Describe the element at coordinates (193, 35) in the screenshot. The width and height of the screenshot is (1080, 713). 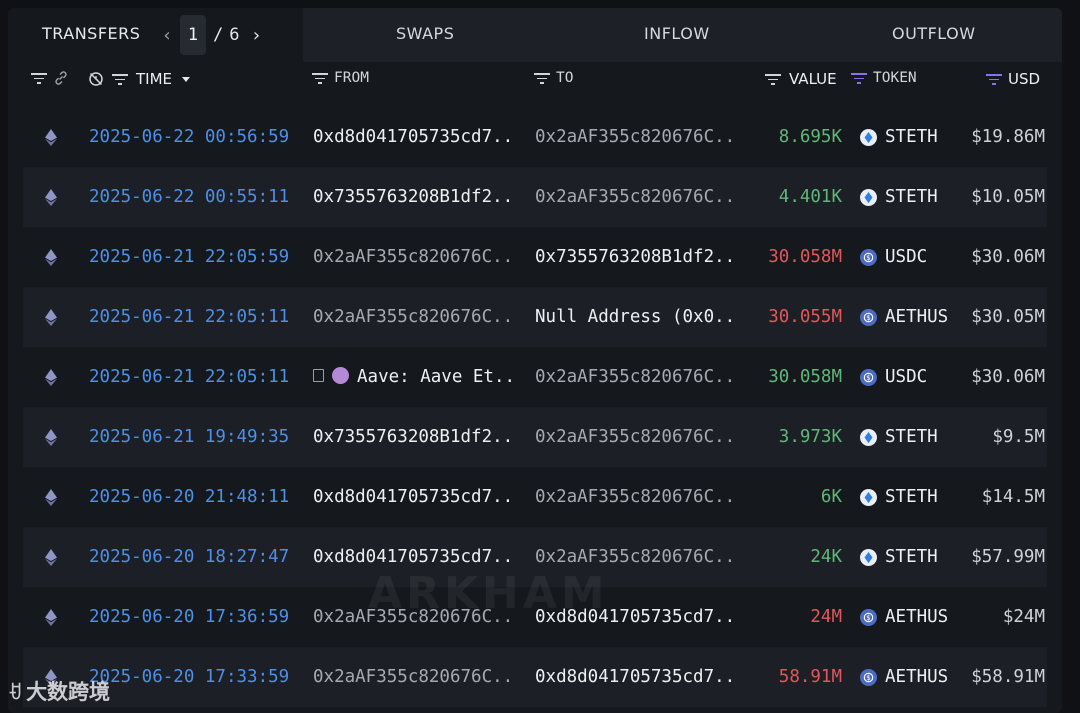
I see `page-current: 1` at that location.